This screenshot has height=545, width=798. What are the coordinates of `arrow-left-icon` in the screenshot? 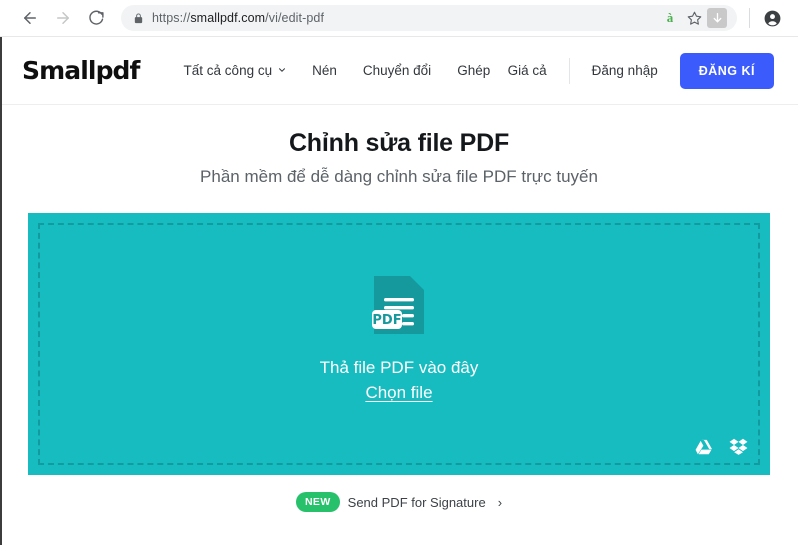 It's located at (30, 18).